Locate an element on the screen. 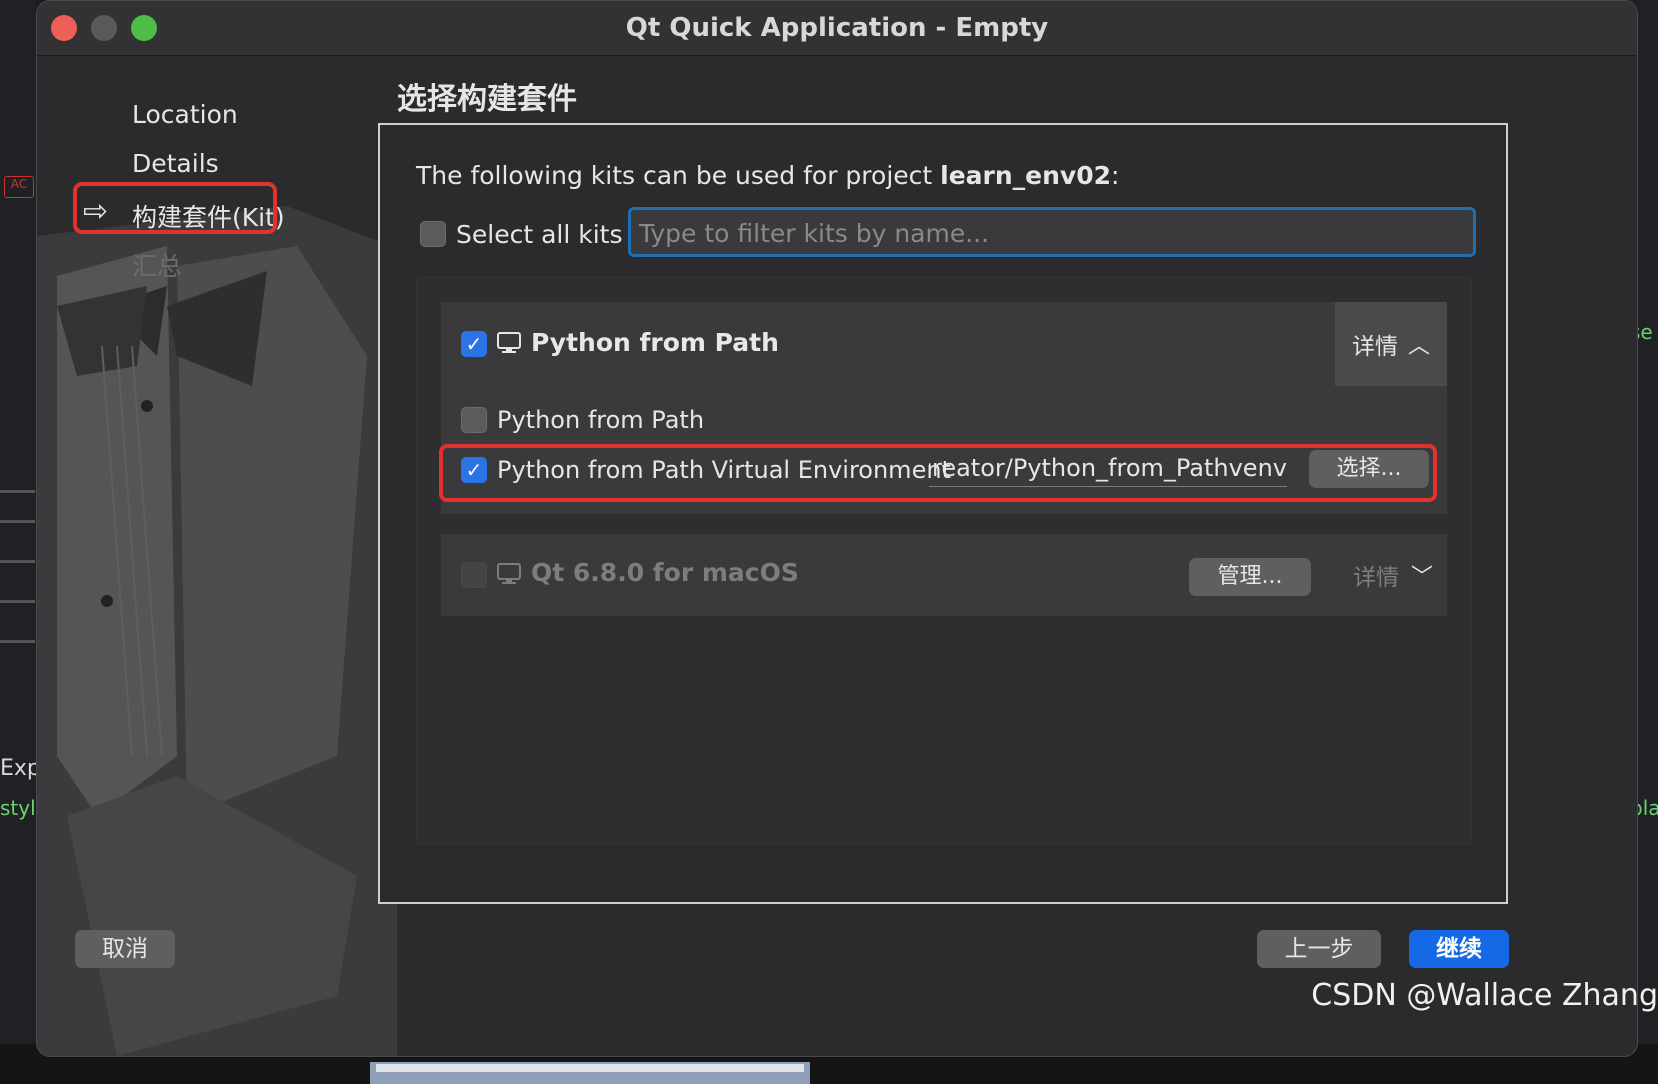  kit-name: Python from Path is located at coordinates (655, 342).